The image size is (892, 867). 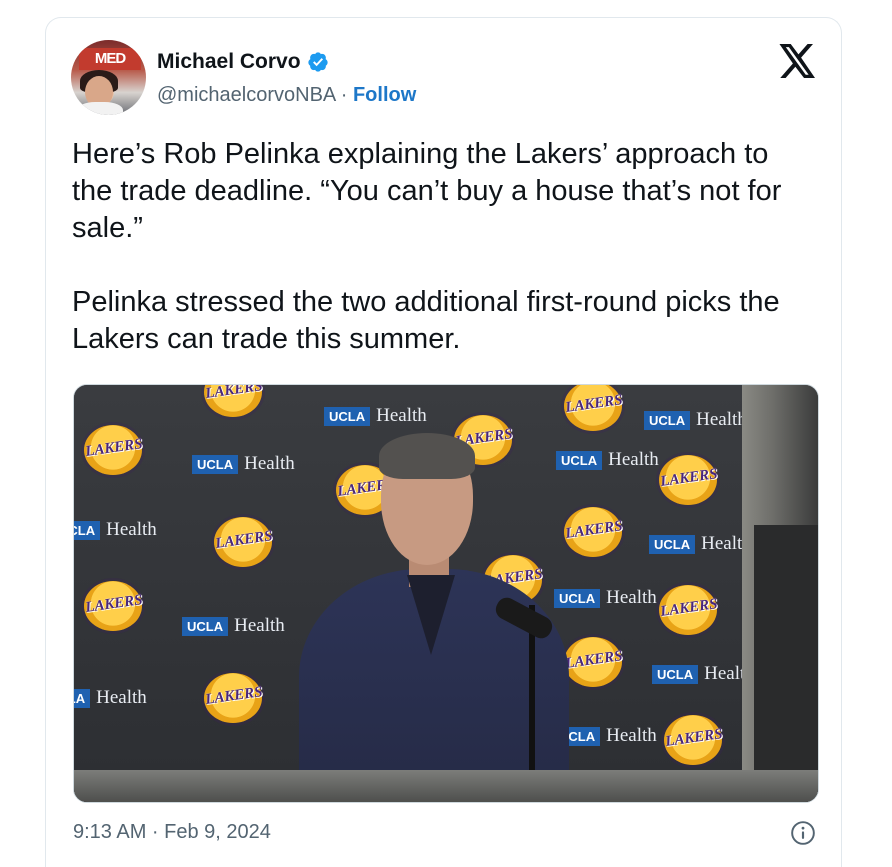 I want to click on tweet-timestamp: 9:13 AM · Feb 9, 2024, so click(x=172, y=832).